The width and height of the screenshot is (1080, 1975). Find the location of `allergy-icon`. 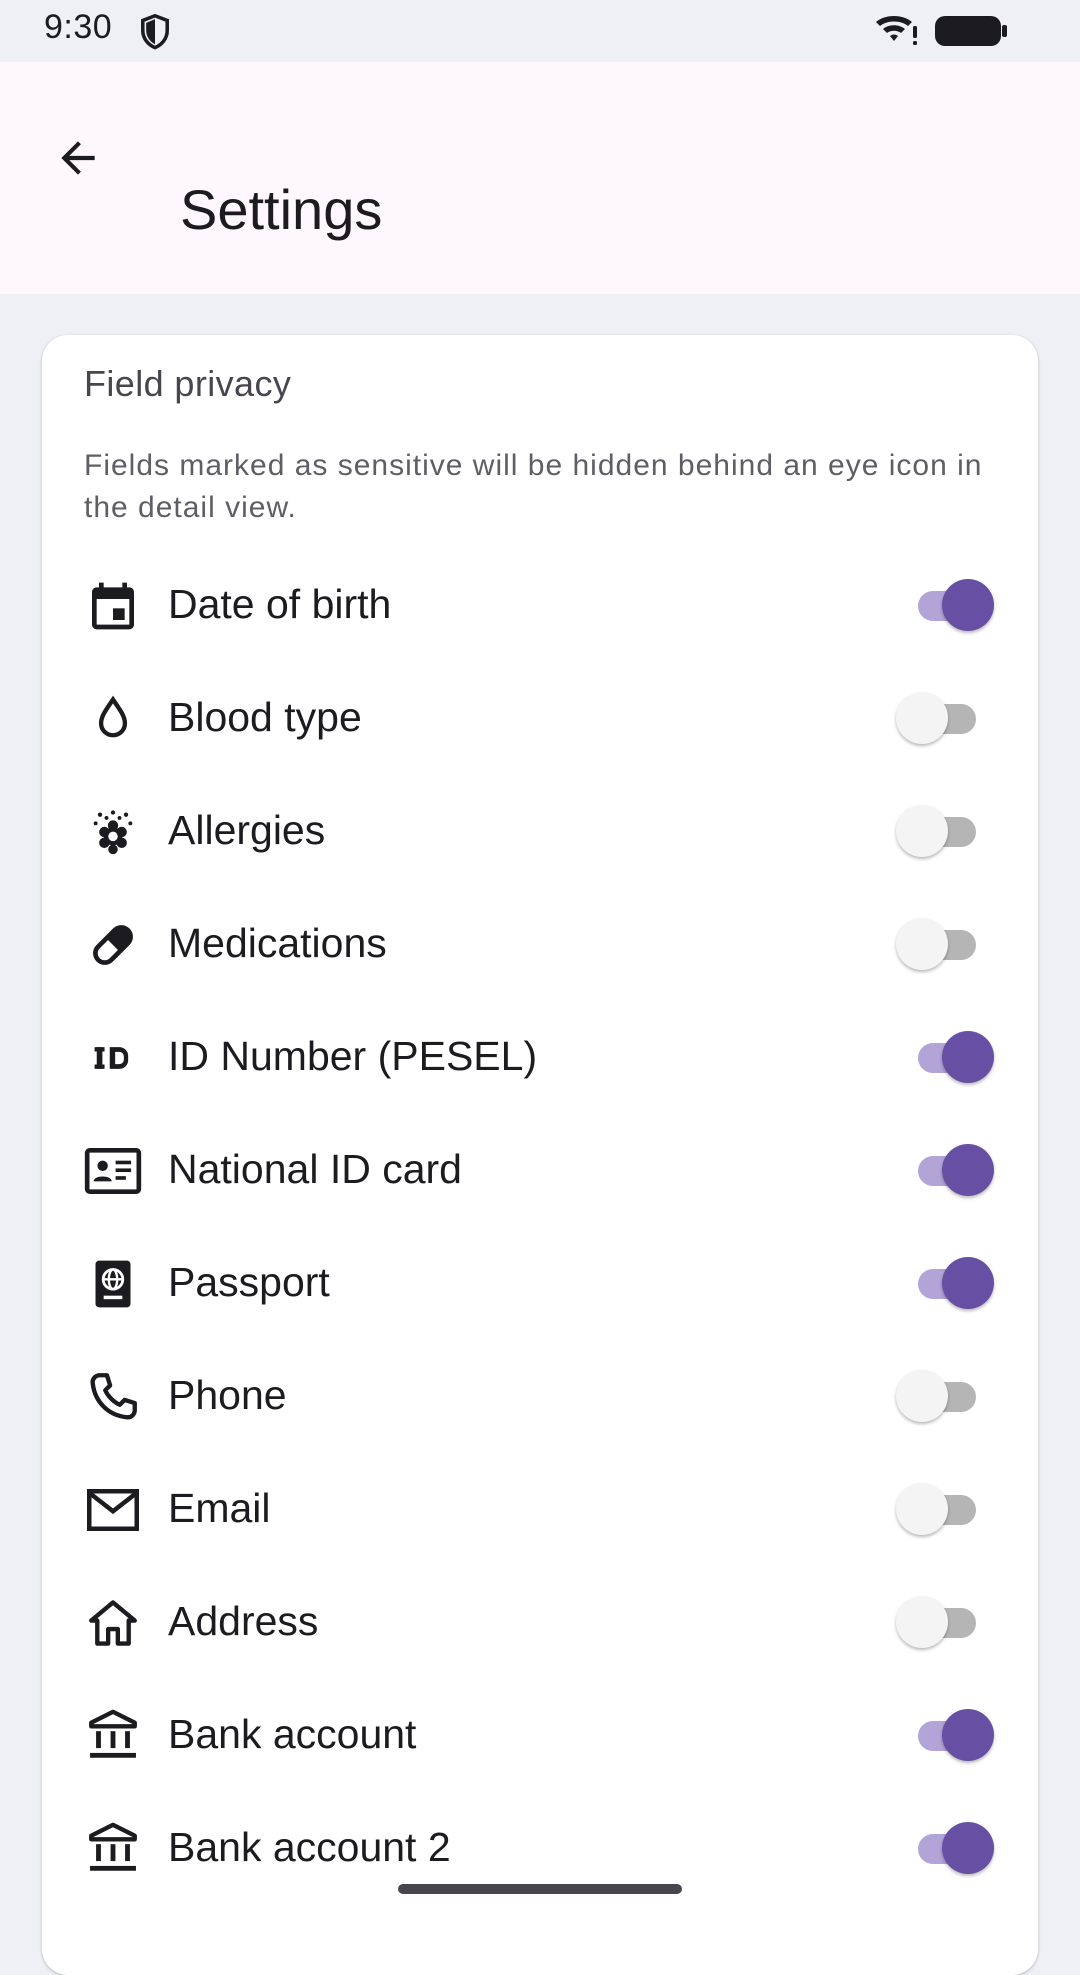

allergy-icon is located at coordinates (113, 832).